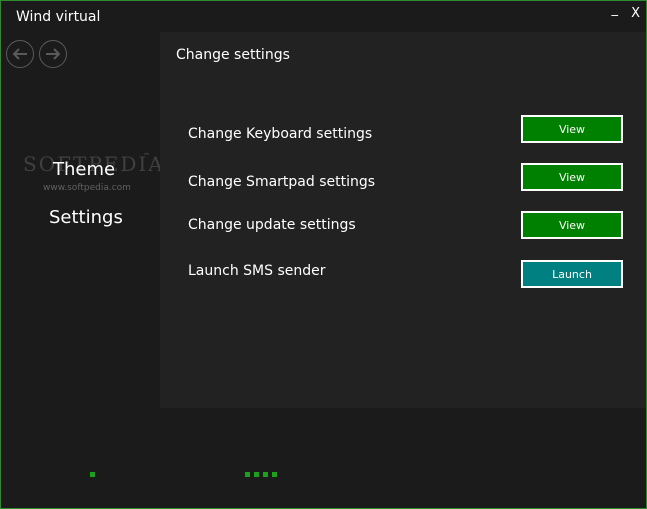 This screenshot has width=647, height=509. What do you see at coordinates (635, 14) in the screenshot?
I see `close-button: X` at bounding box center [635, 14].